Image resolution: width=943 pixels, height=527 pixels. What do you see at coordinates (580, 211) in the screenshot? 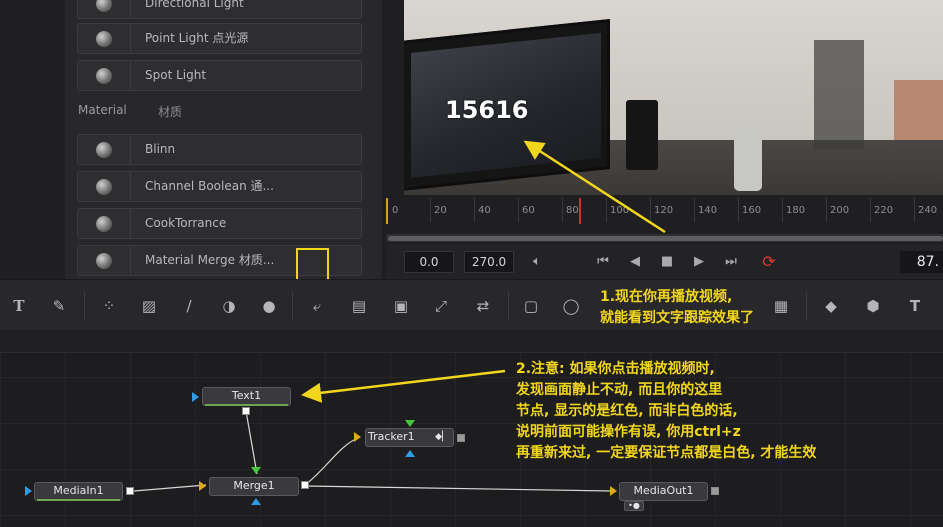
I see `playhead` at bounding box center [580, 211].